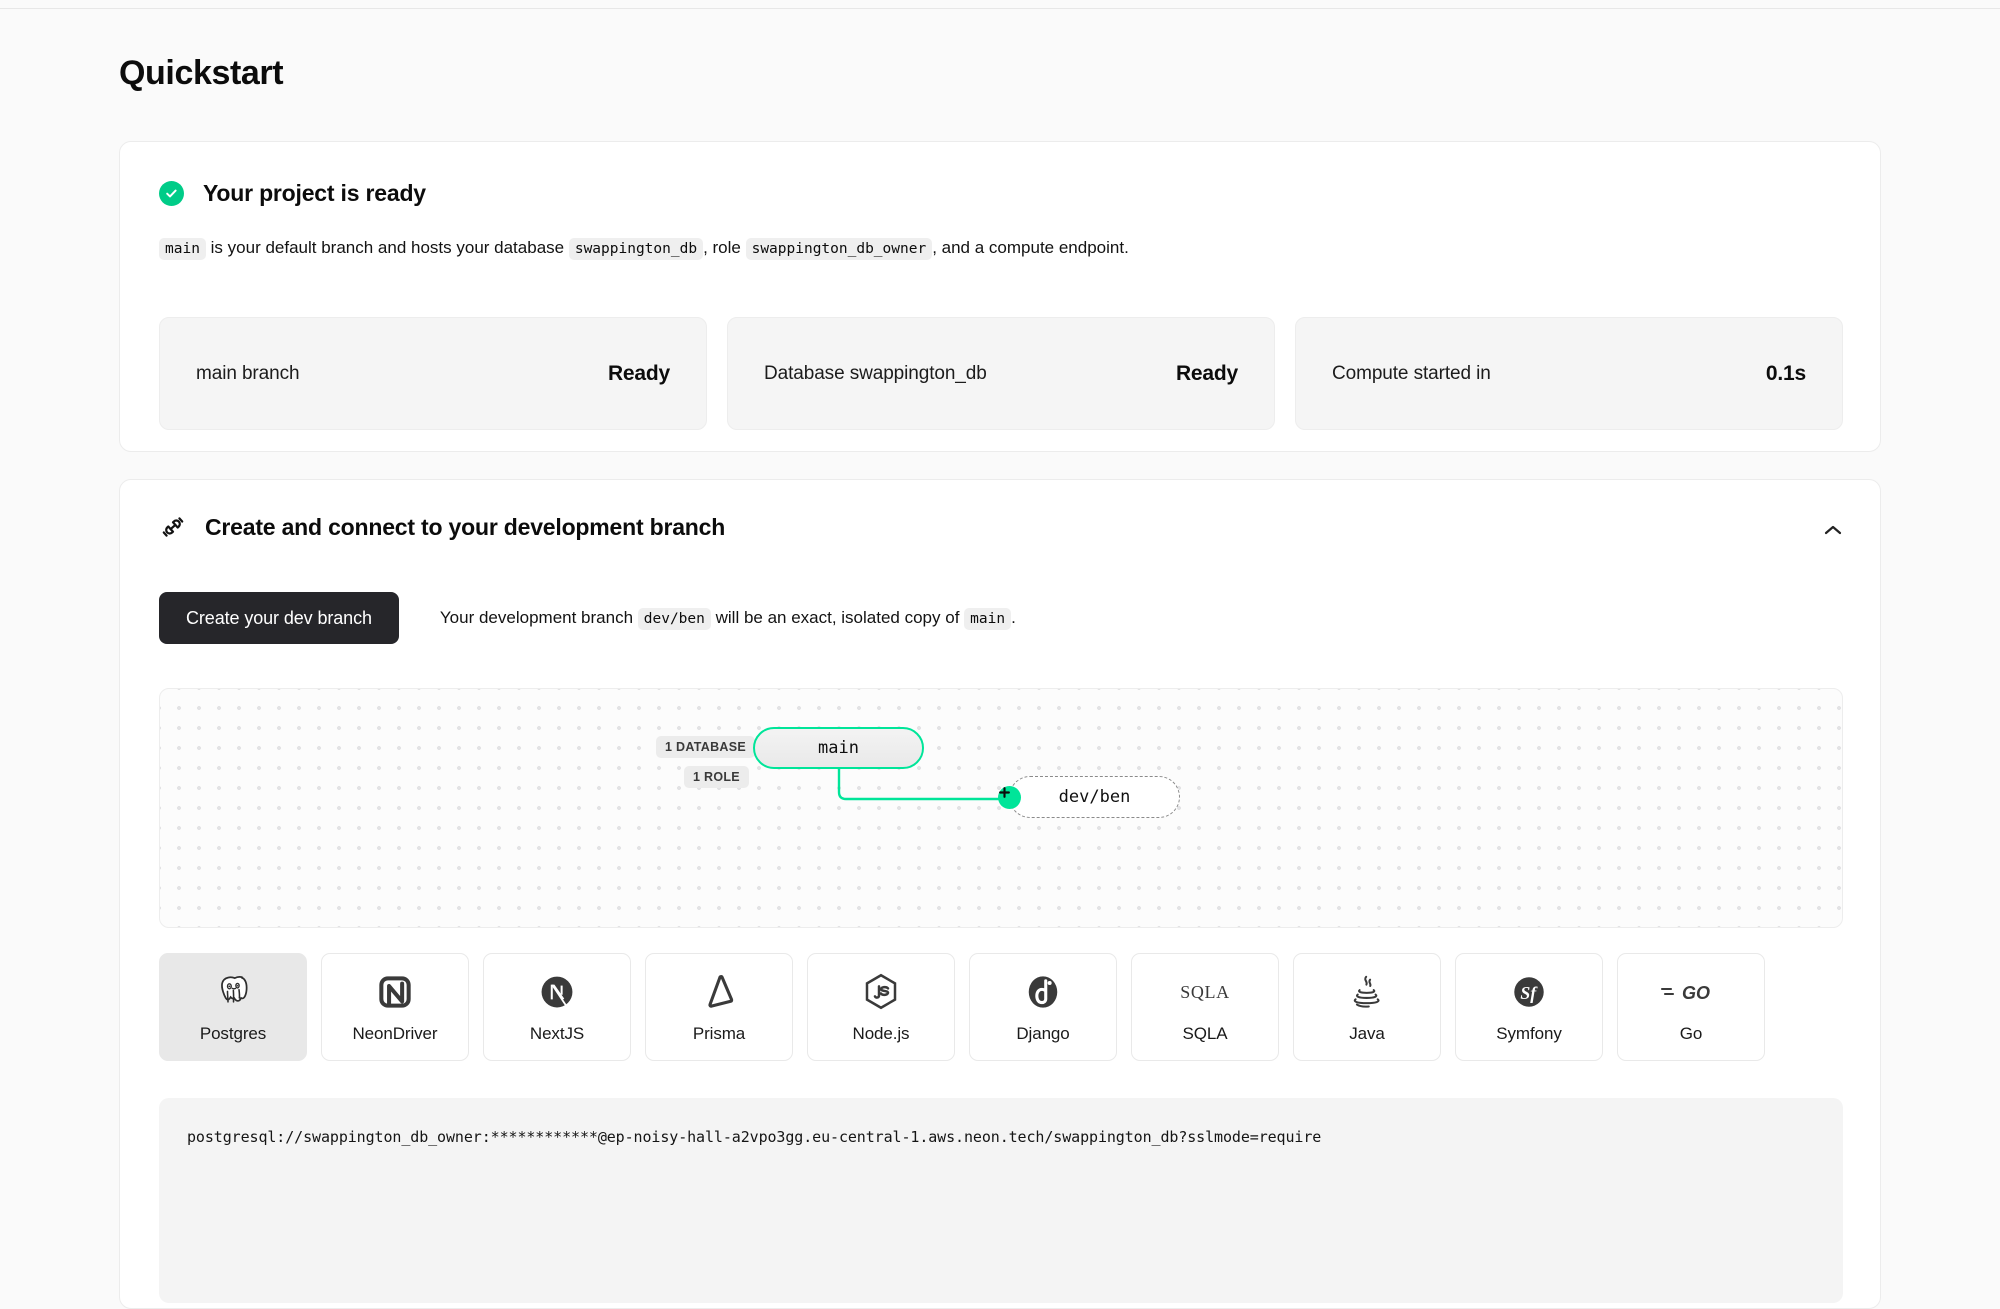 The width and height of the screenshot is (2000, 1309). Describe the element at coordinates (182, 249) in the screenshot. I see `branch-name-chip: main` at that location.